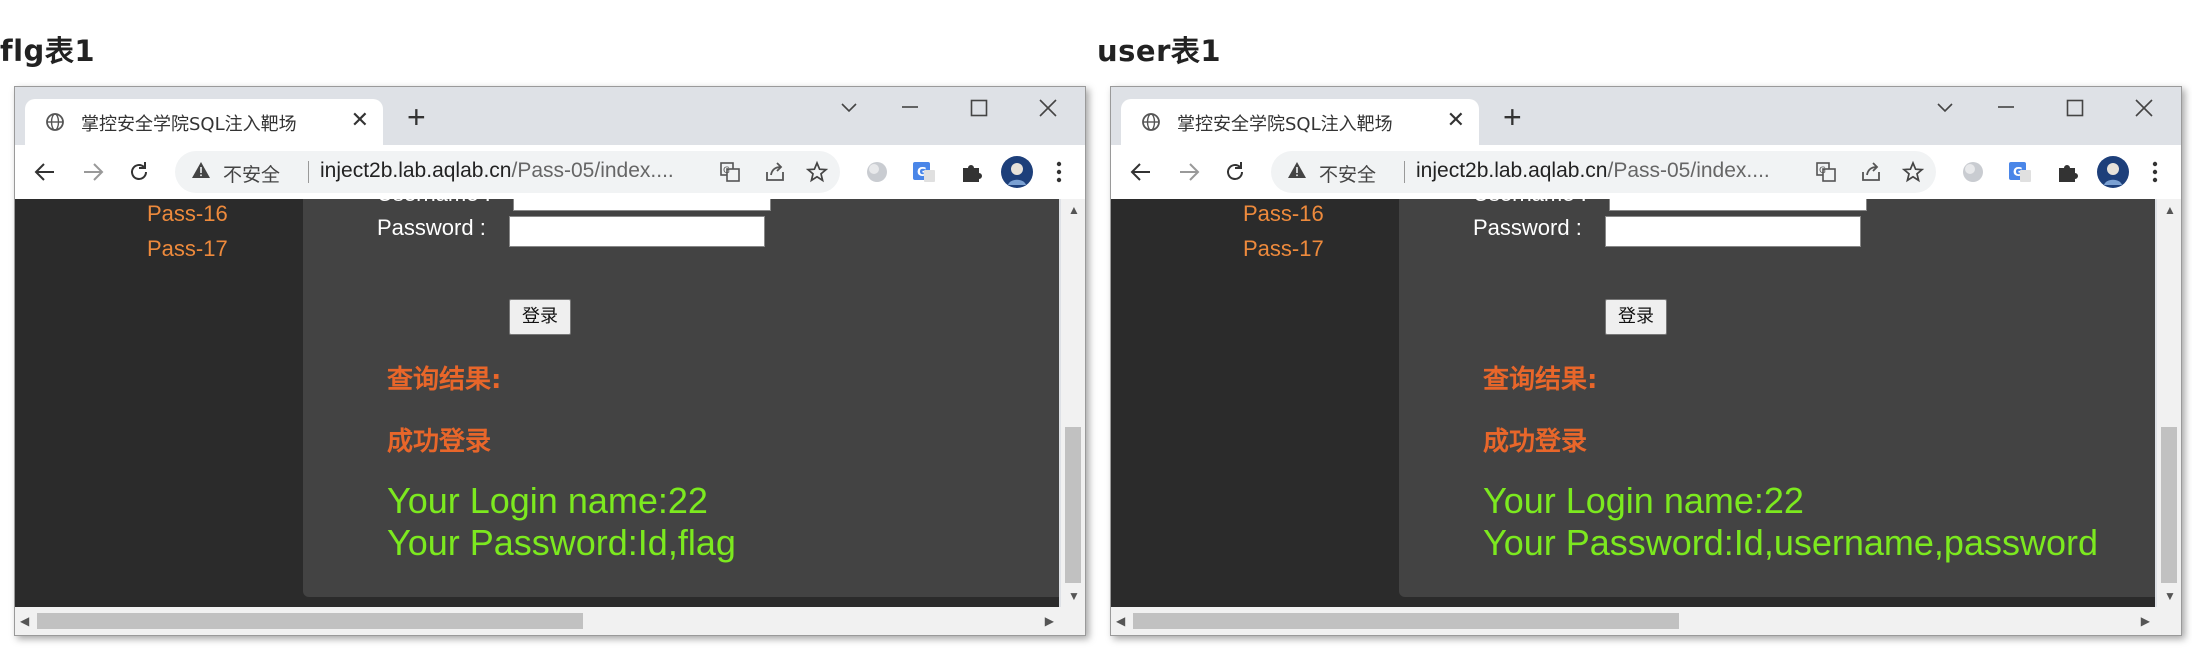  What do you see at coordinates (47, 51) in the screenshot?
I see `panel-caption: flg表1` at bounding box center [47, 51].